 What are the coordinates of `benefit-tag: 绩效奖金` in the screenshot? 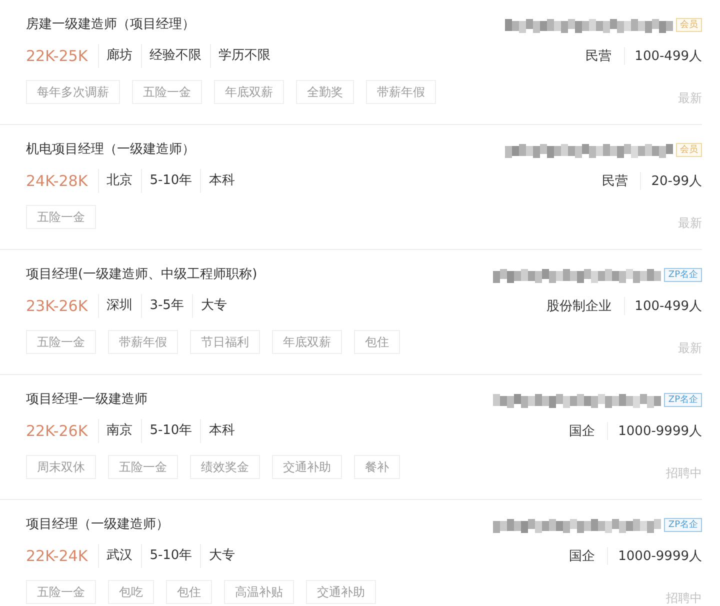 It's located at (225, 467).